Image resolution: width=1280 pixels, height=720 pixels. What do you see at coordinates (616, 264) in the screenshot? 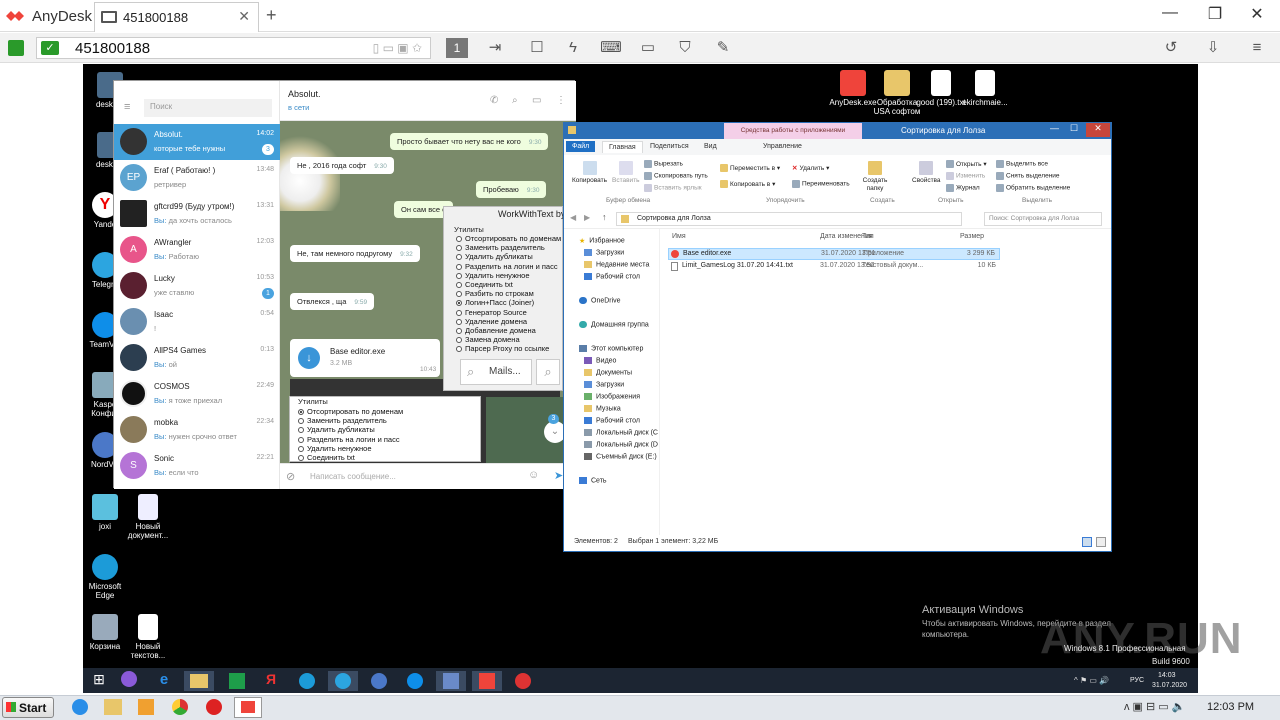
I see `nav-item: Недавние места` at bounding box center [616, 264].